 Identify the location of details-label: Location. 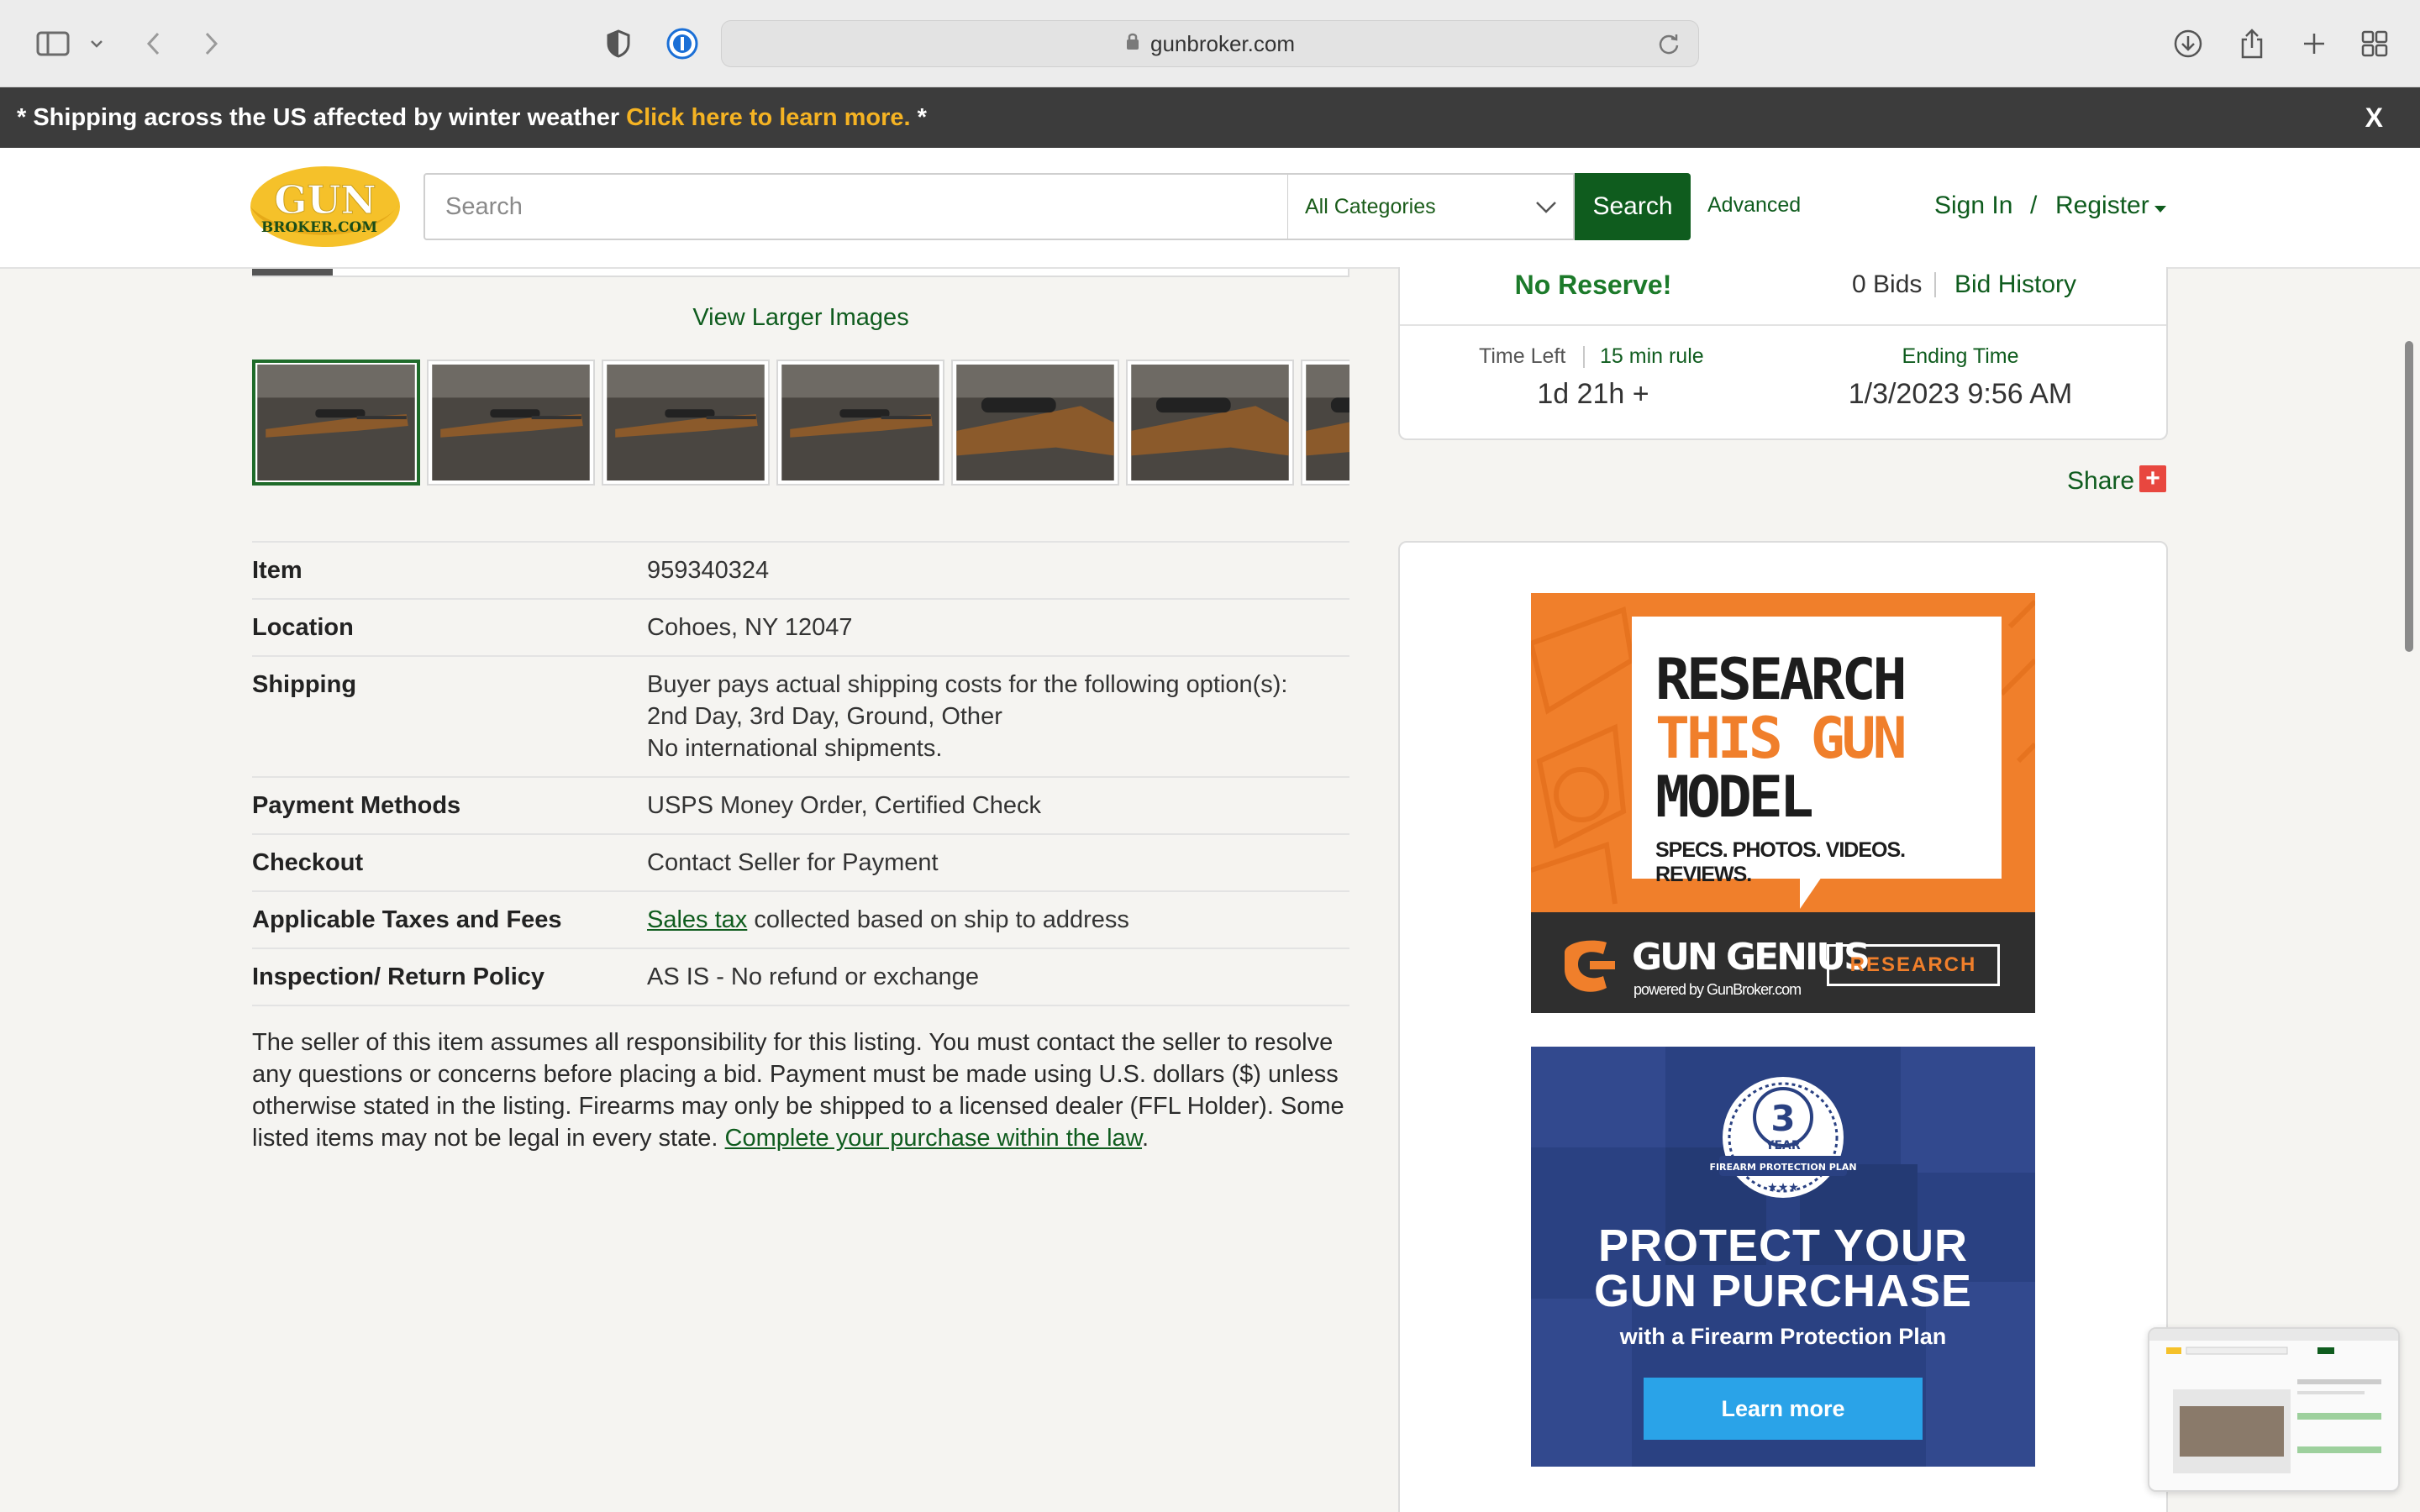
(303, 627).